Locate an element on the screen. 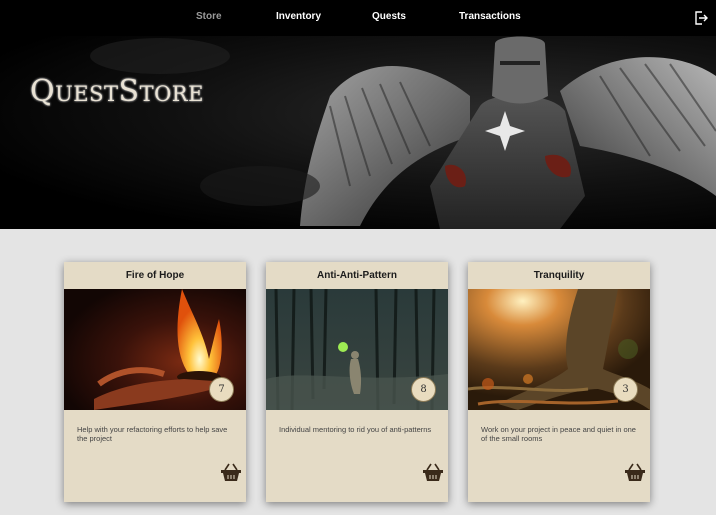 The height and width of the screenshot is (515, 716). top-nav: Store Inventory Quests Transactions is located at coordinates (358, 18).